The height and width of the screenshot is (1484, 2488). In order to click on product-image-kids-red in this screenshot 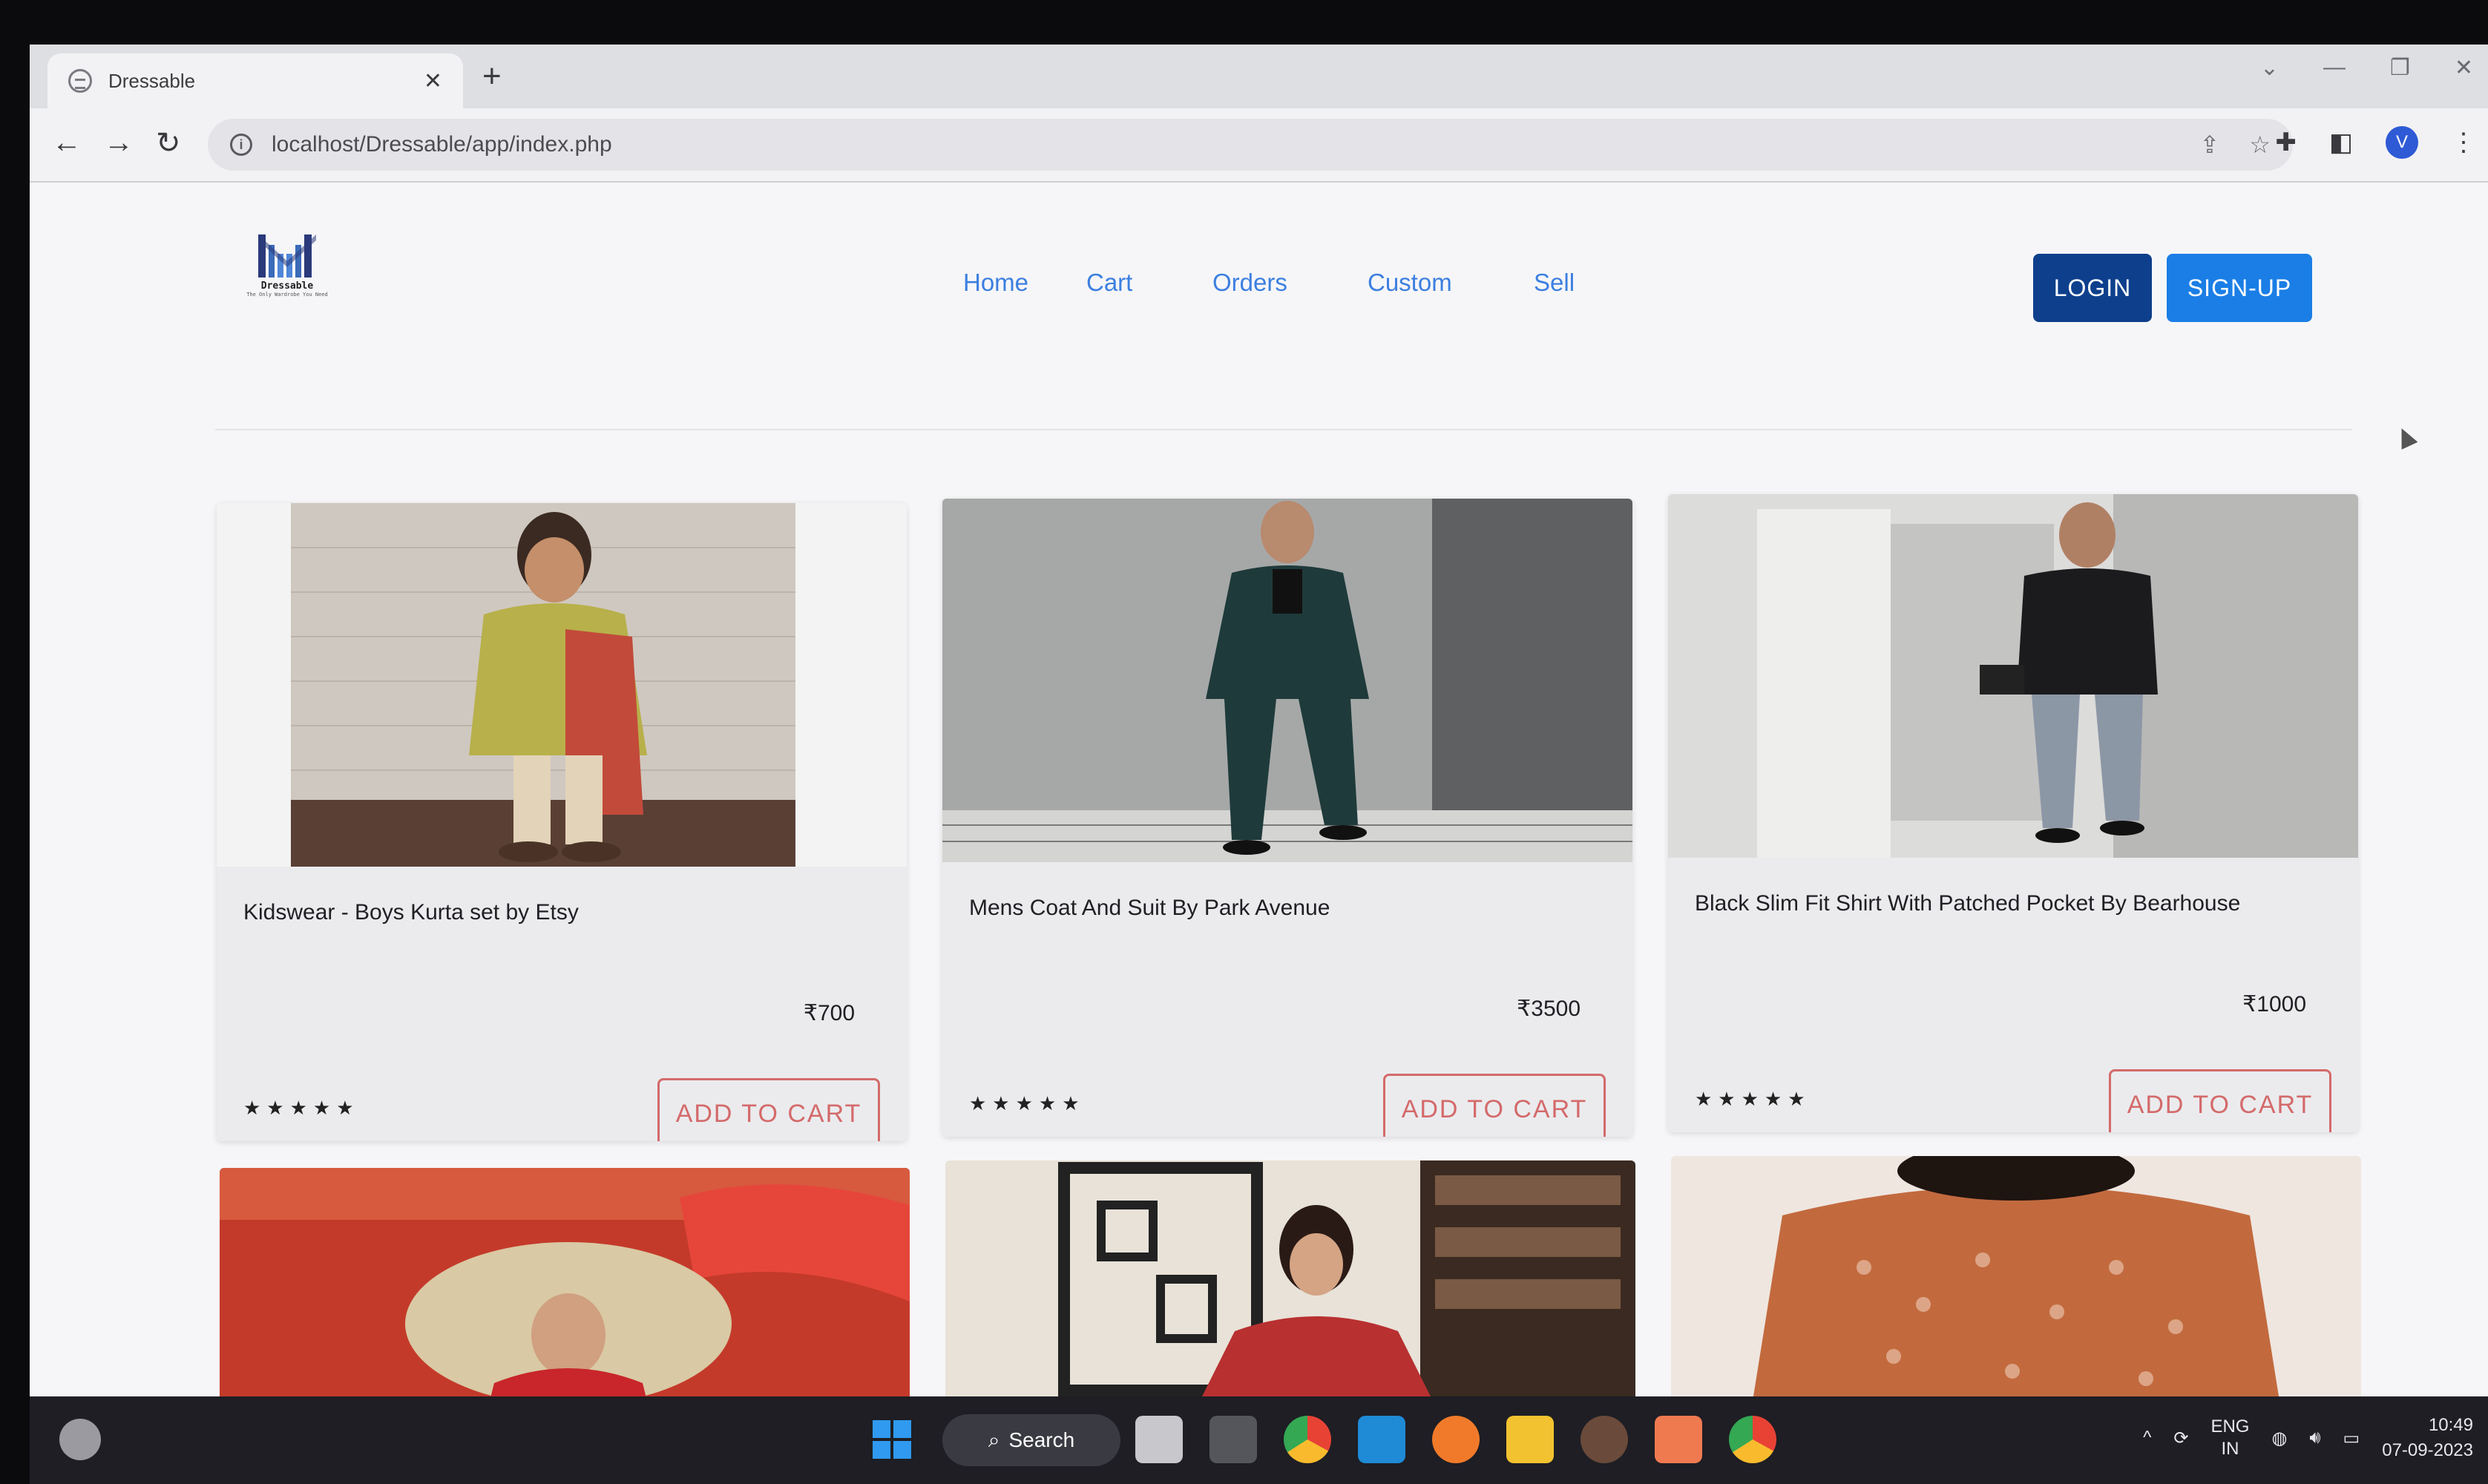, I will do `click(565, 1282)`.